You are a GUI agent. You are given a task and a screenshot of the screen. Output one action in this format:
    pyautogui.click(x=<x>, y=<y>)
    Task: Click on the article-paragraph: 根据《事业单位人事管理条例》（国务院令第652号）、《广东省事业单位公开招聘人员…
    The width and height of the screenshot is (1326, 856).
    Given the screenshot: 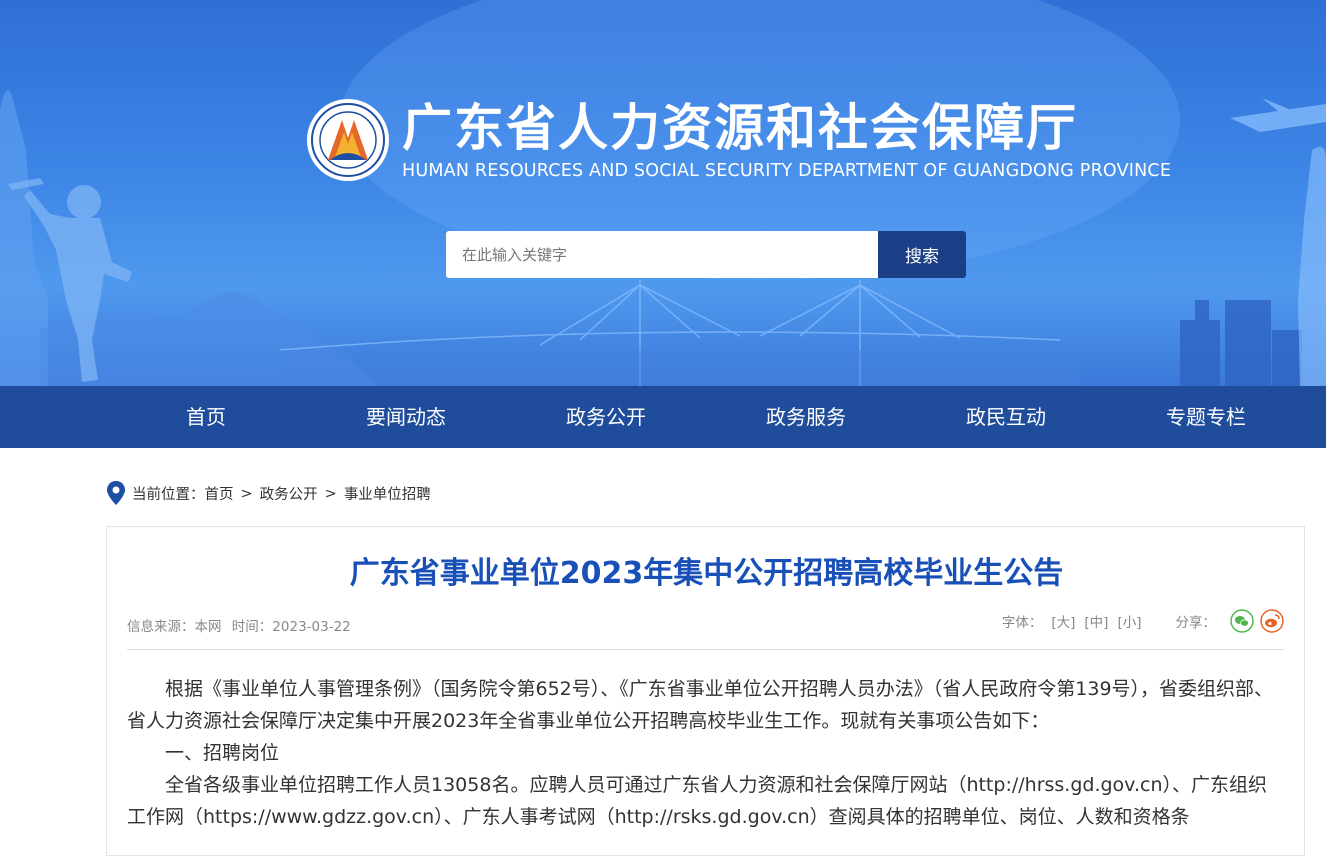 What is the action you would take?
    pyautogui.click(x=700, y=705)
    